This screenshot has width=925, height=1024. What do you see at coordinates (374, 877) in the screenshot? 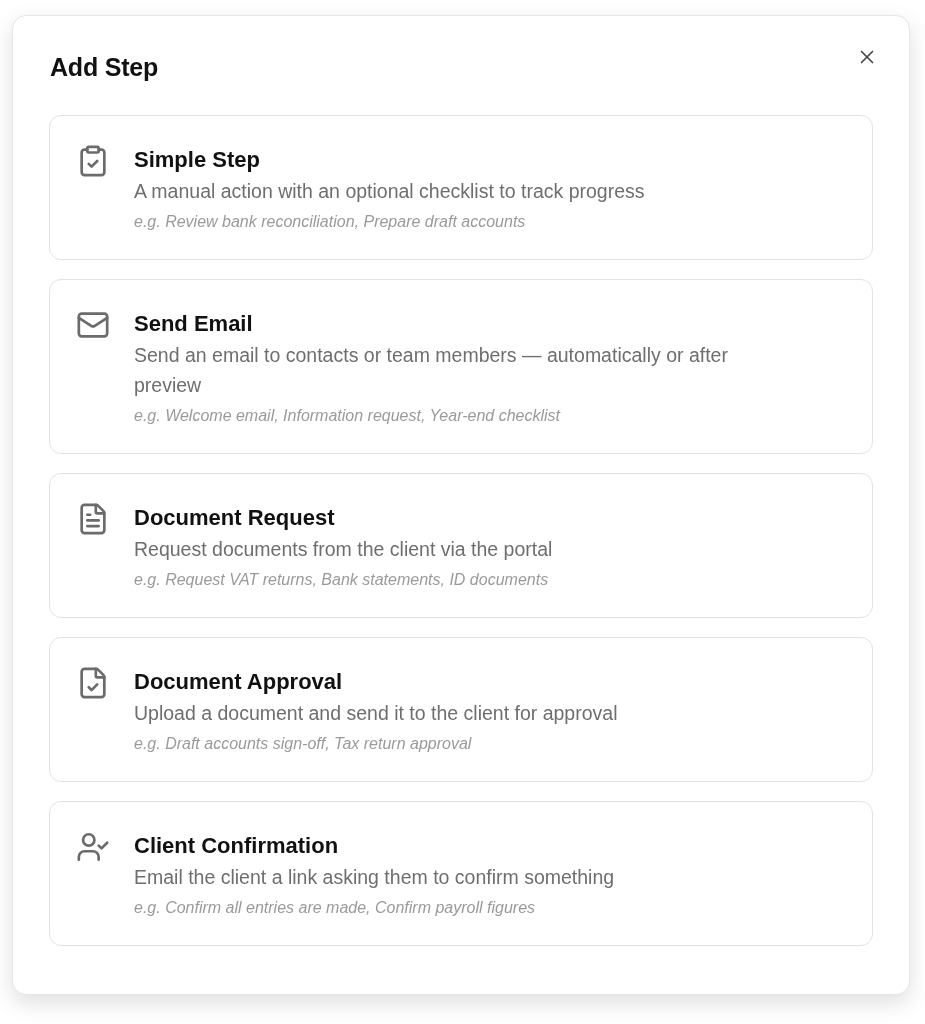
I see `step-description: Email the client a link asking them to confirm something` at bounding box center [374, 877].